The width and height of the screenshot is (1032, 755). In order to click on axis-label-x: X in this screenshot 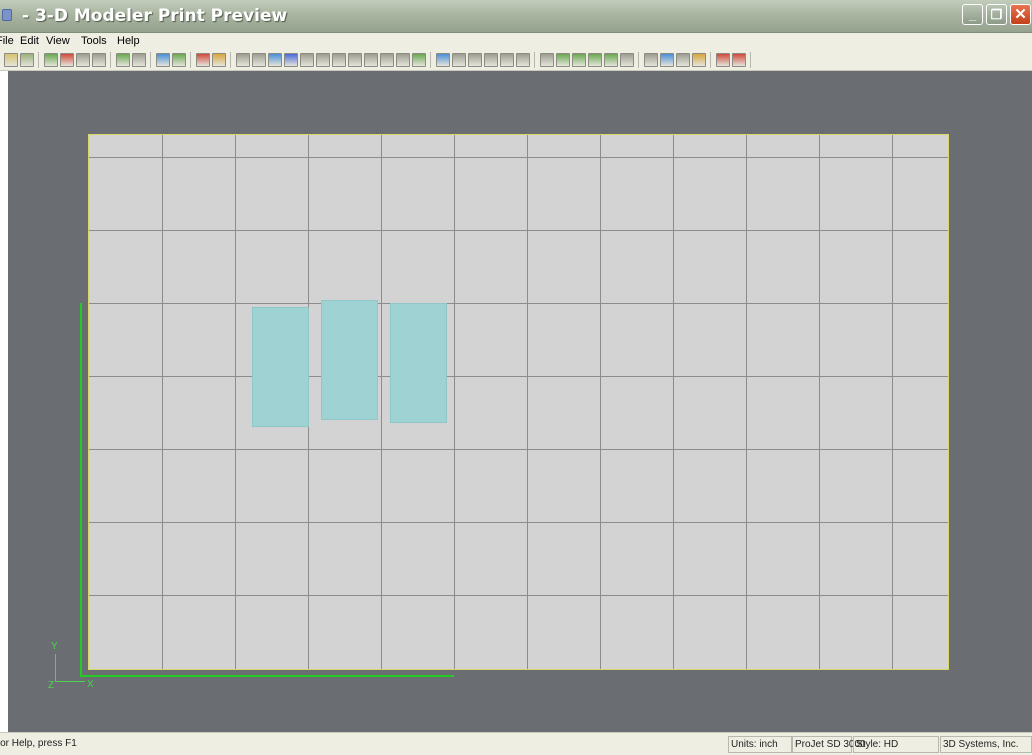, I will do `click(90, 684)`.